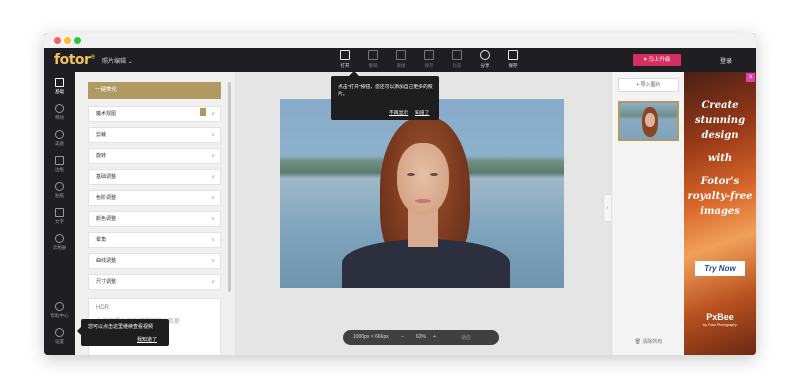 Image resolution: width=800 pixels, height=388 pixels. I want to click on clear-all-button: 🗑 清除所有, so click(648, 341).